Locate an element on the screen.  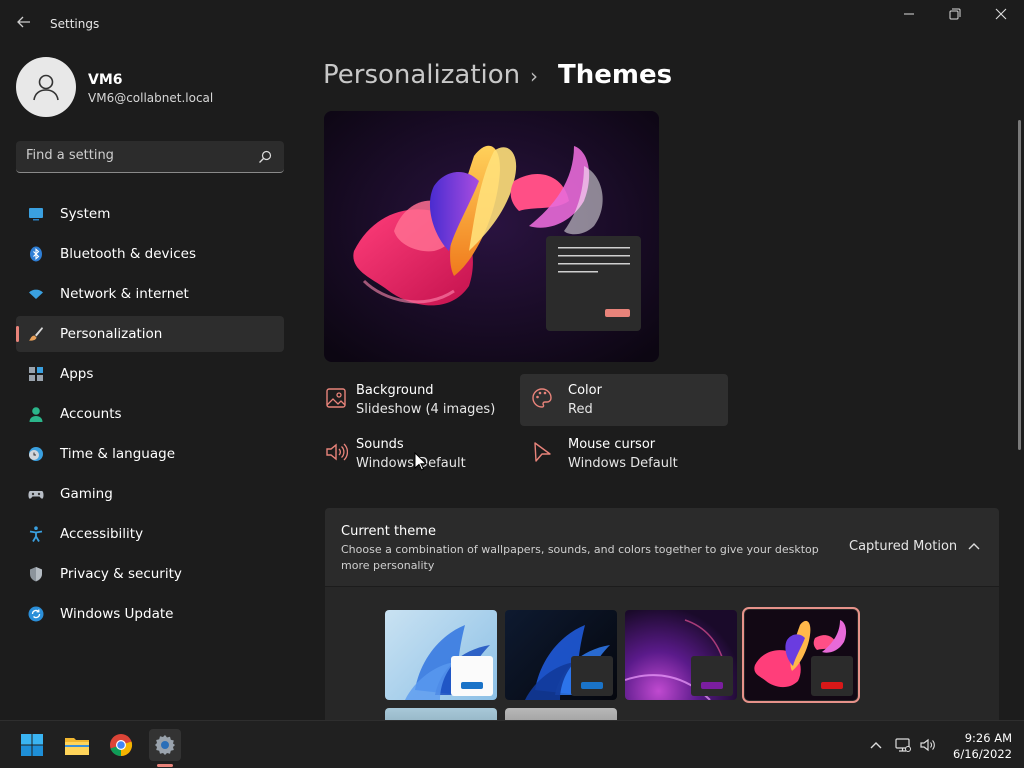
sidebar-item-apps: Apps is located at coordinates (150, 374).